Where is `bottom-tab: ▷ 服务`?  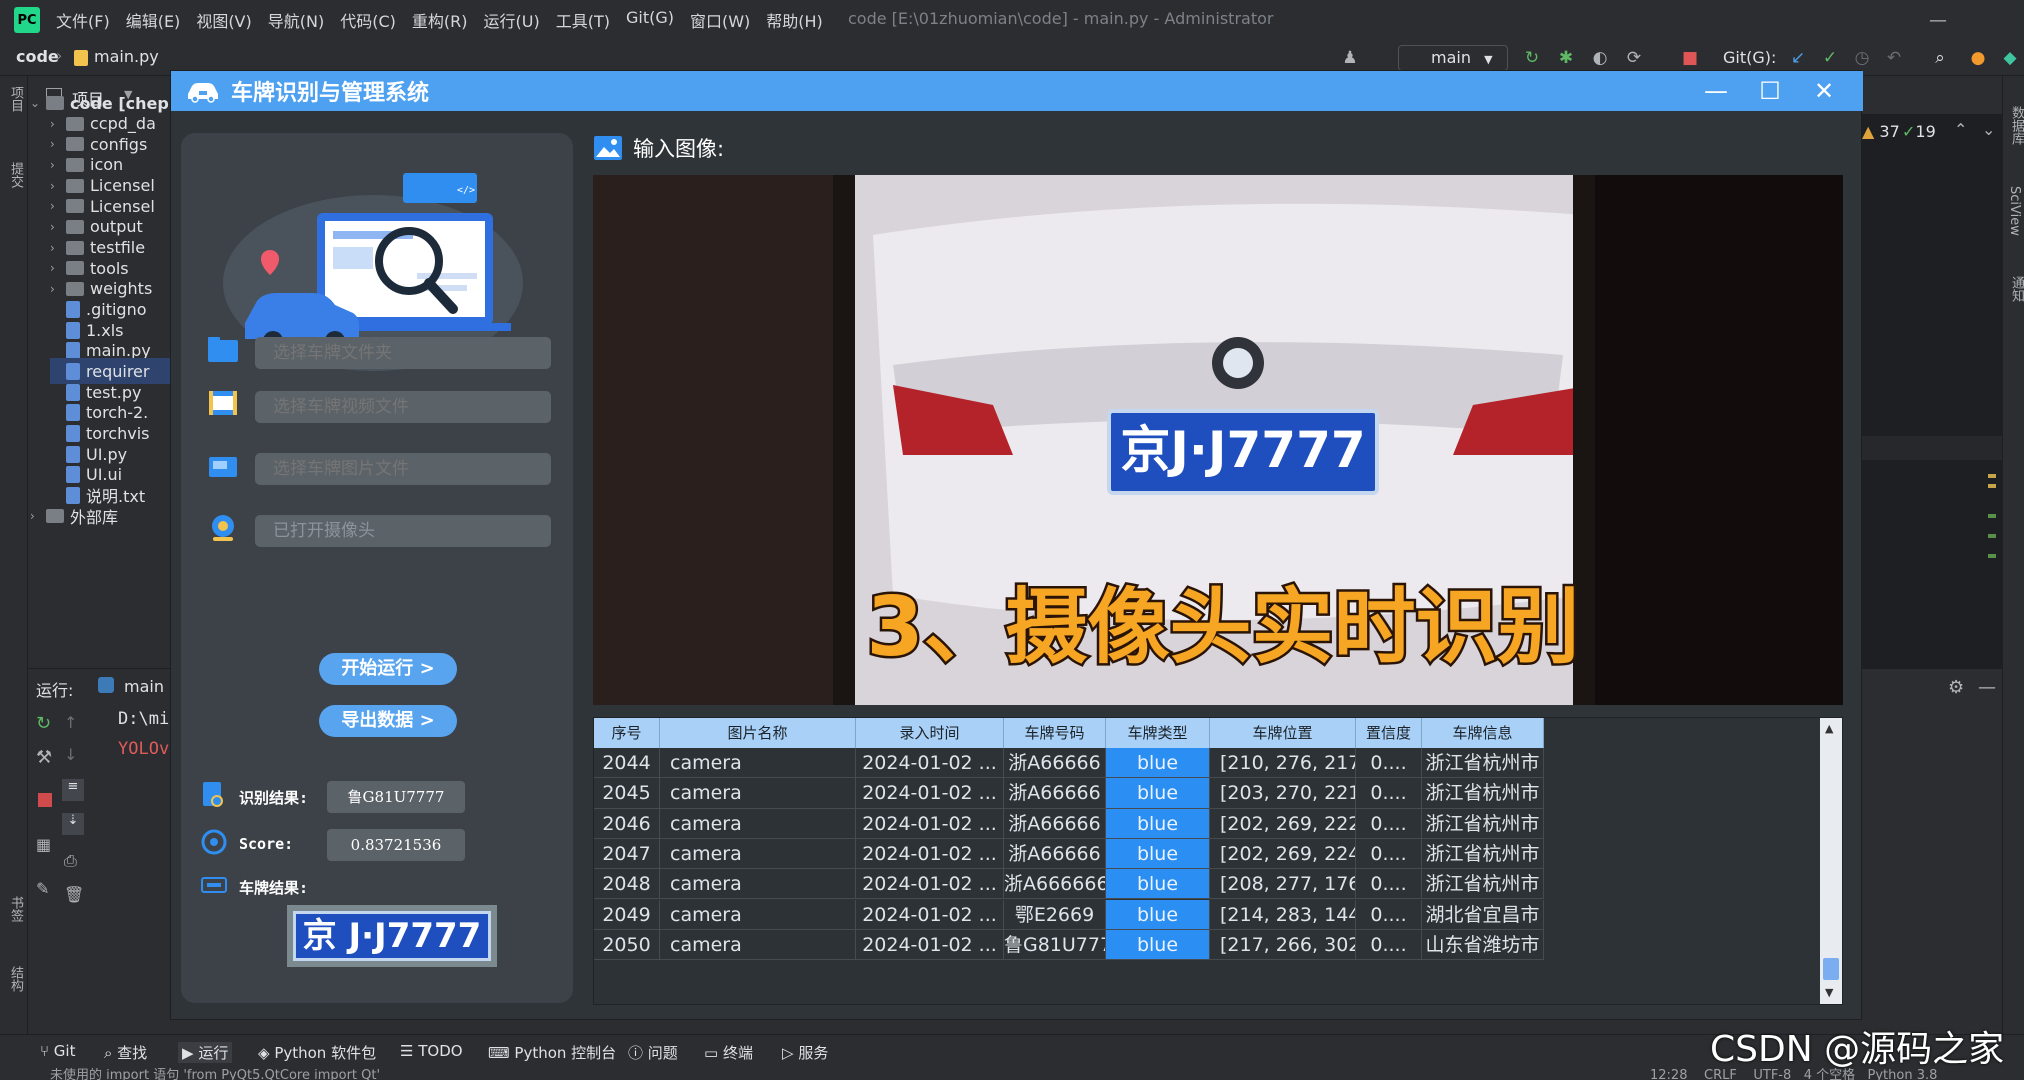 bottom-tab: ▷ 服务 is located at coordinates (805, 1052).